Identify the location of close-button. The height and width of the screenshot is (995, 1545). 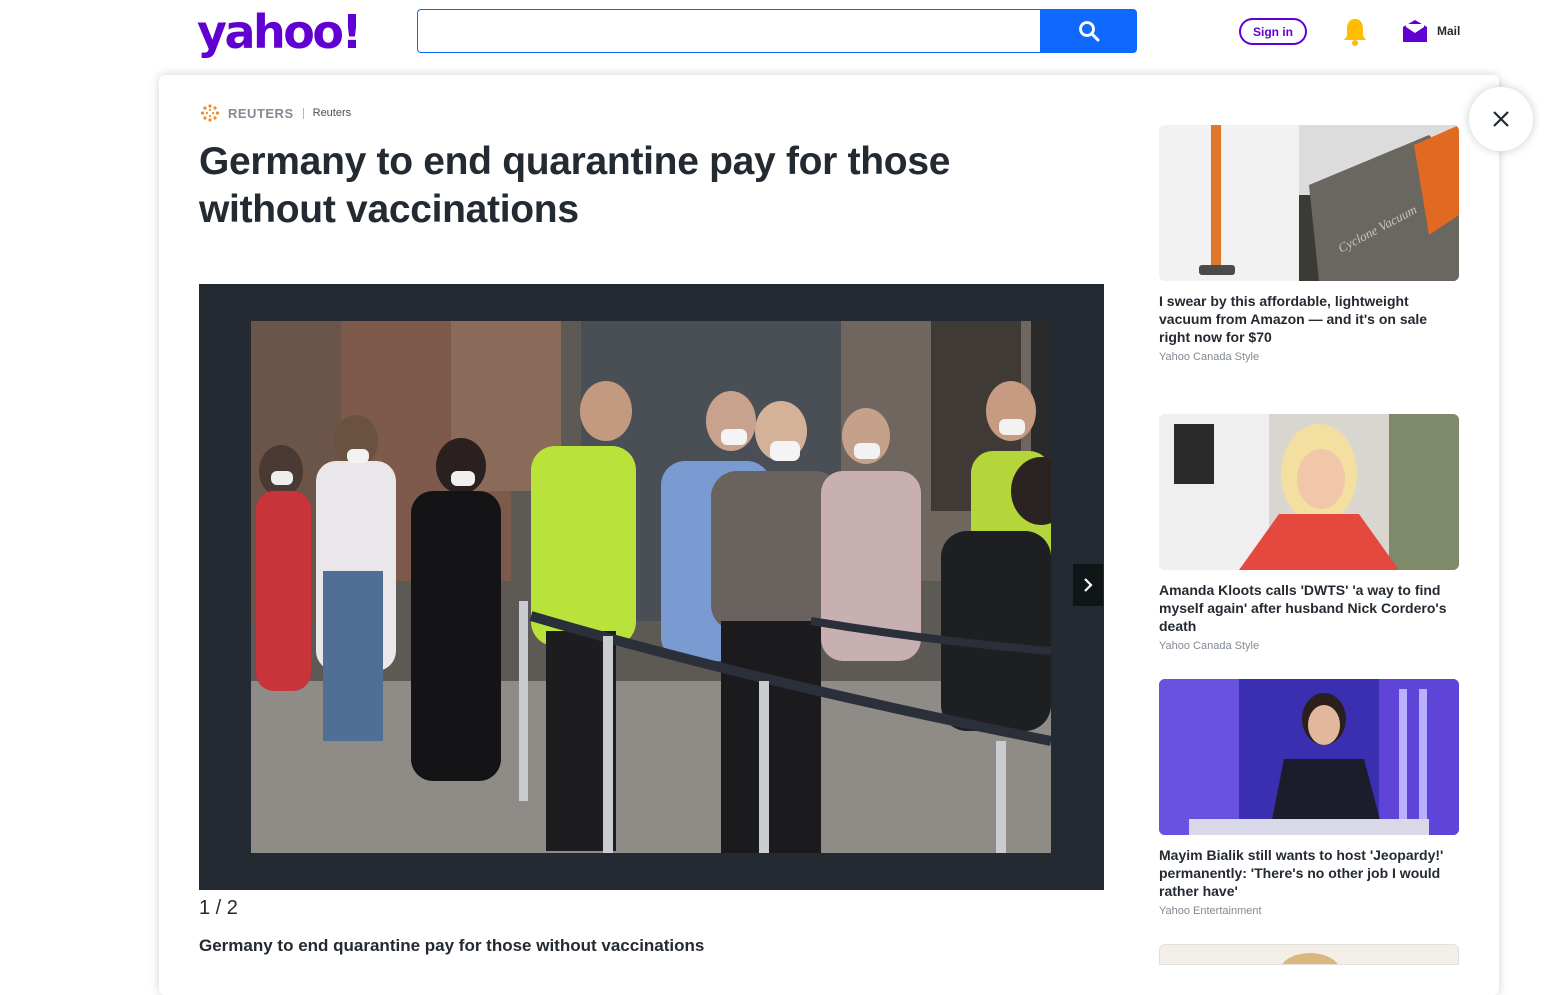
(1501, 119).